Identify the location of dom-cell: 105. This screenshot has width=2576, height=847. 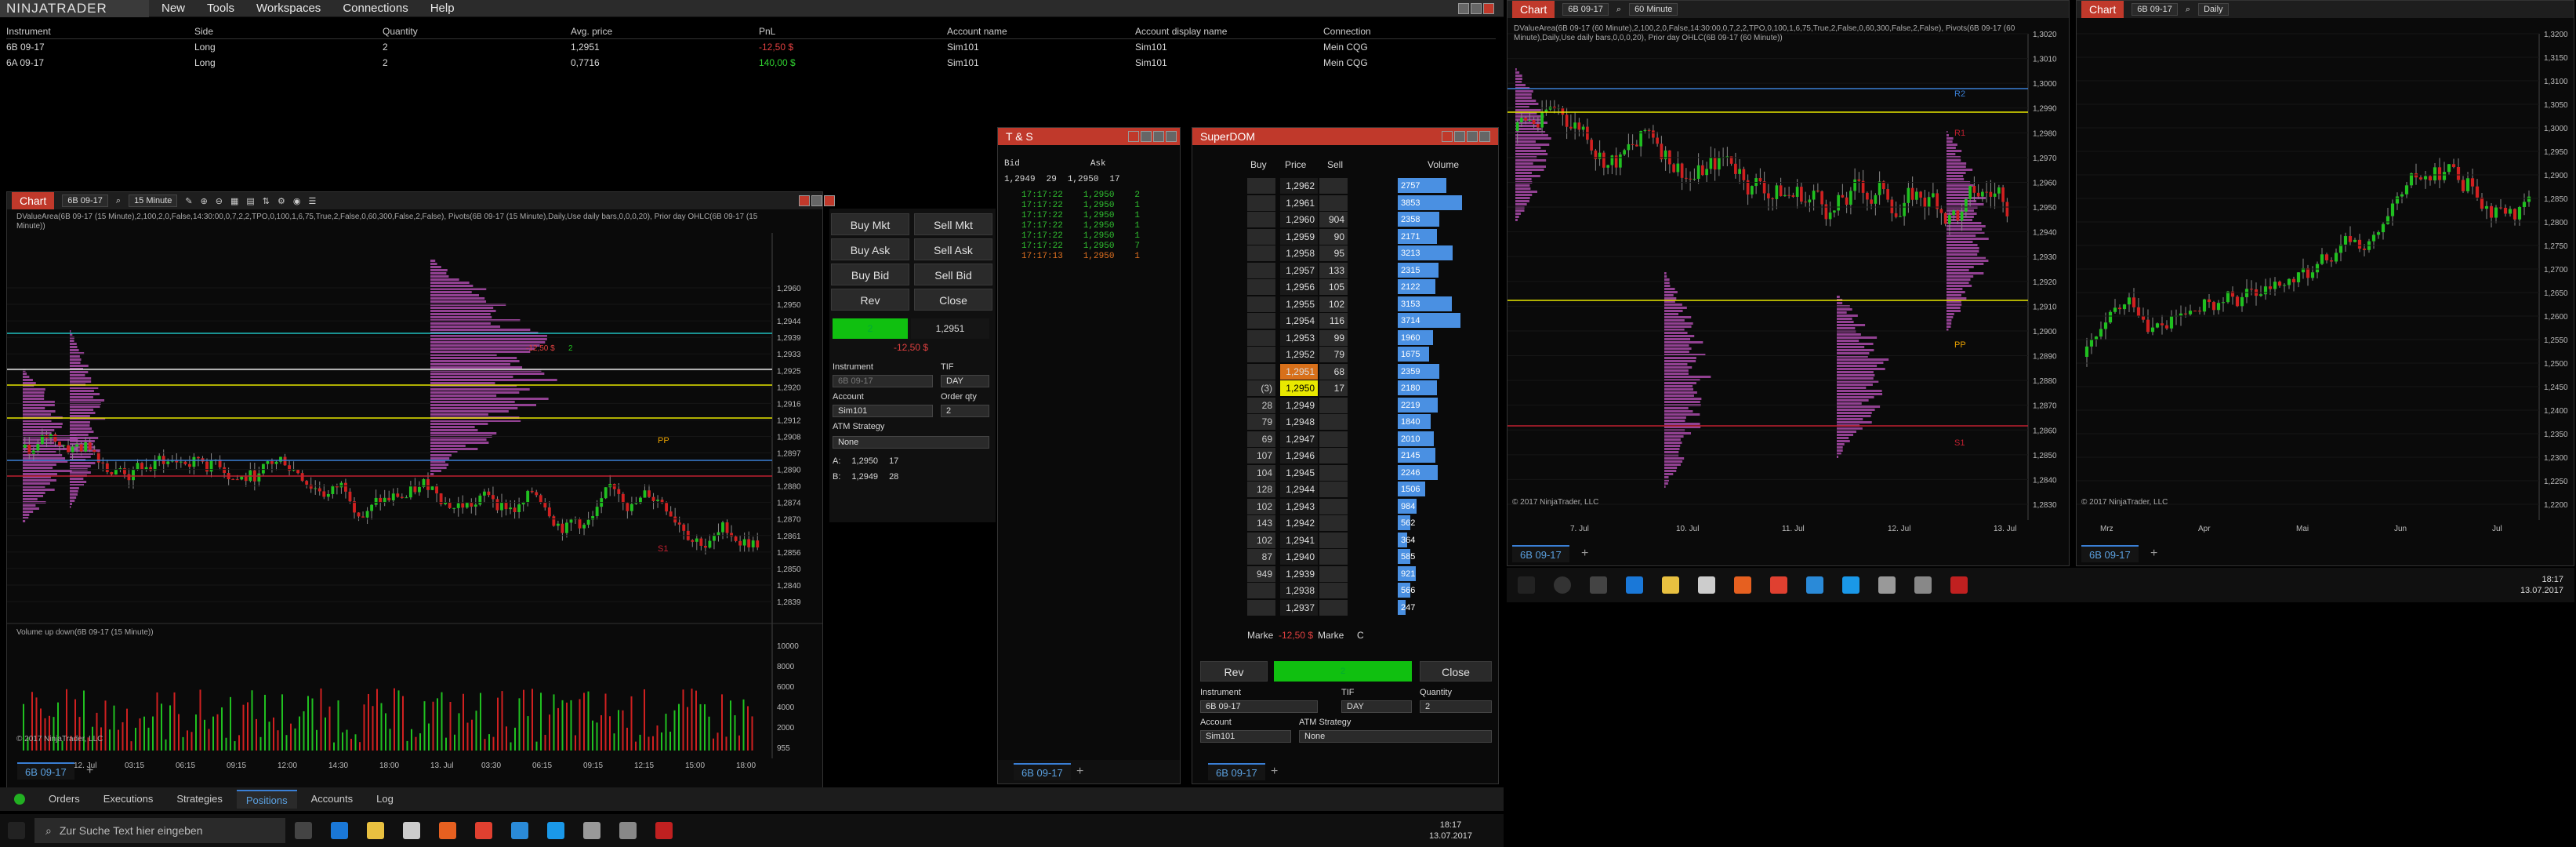
(1333, 287).